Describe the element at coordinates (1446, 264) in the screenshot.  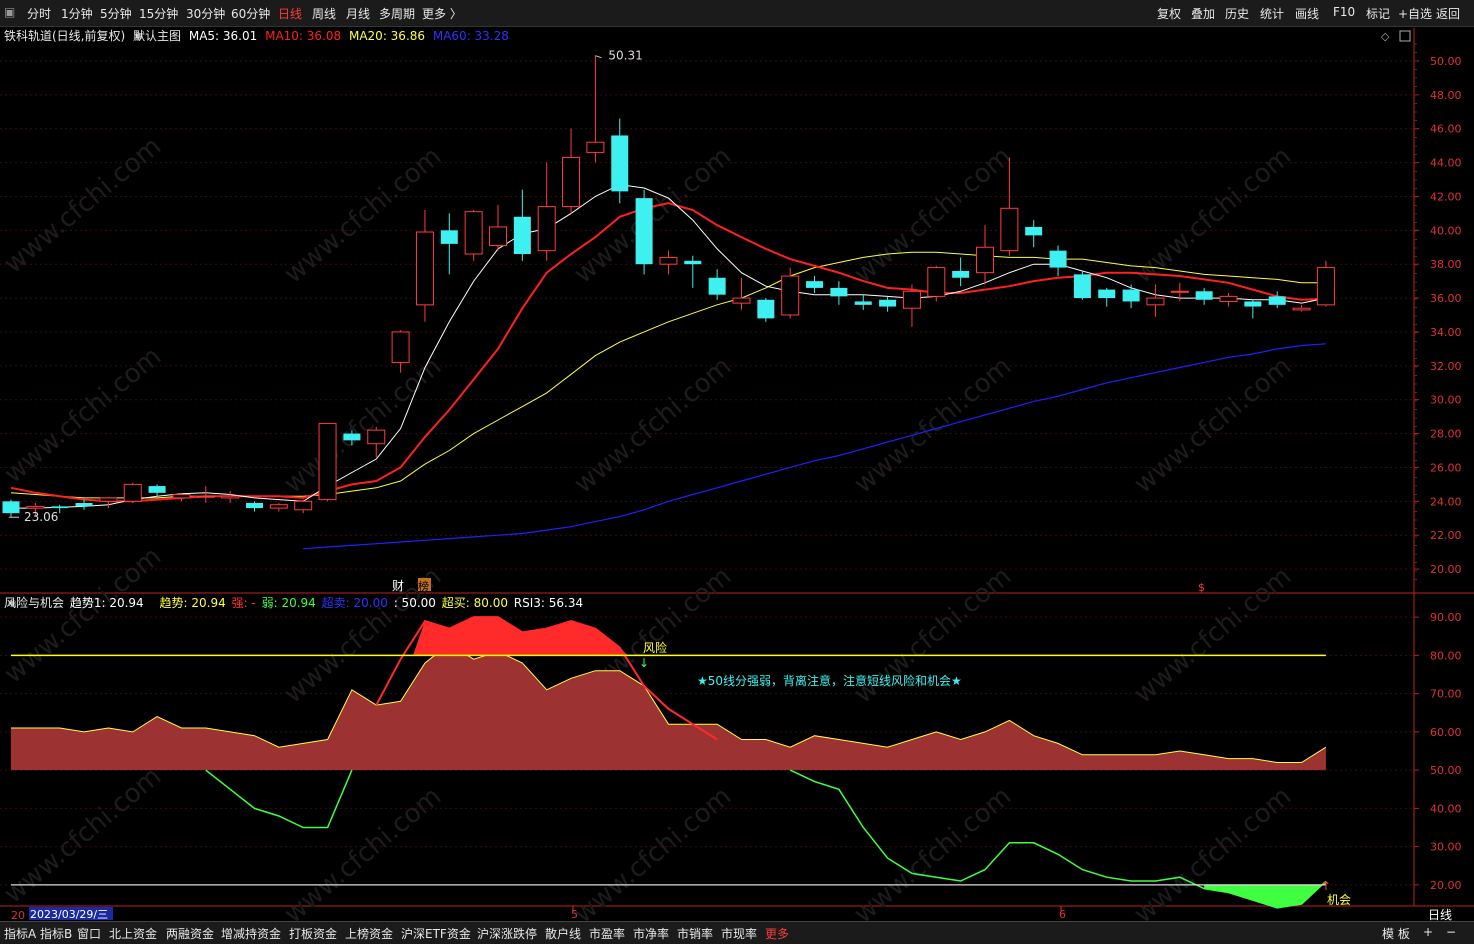
I see `price-tick-label: 38.00` at that location.